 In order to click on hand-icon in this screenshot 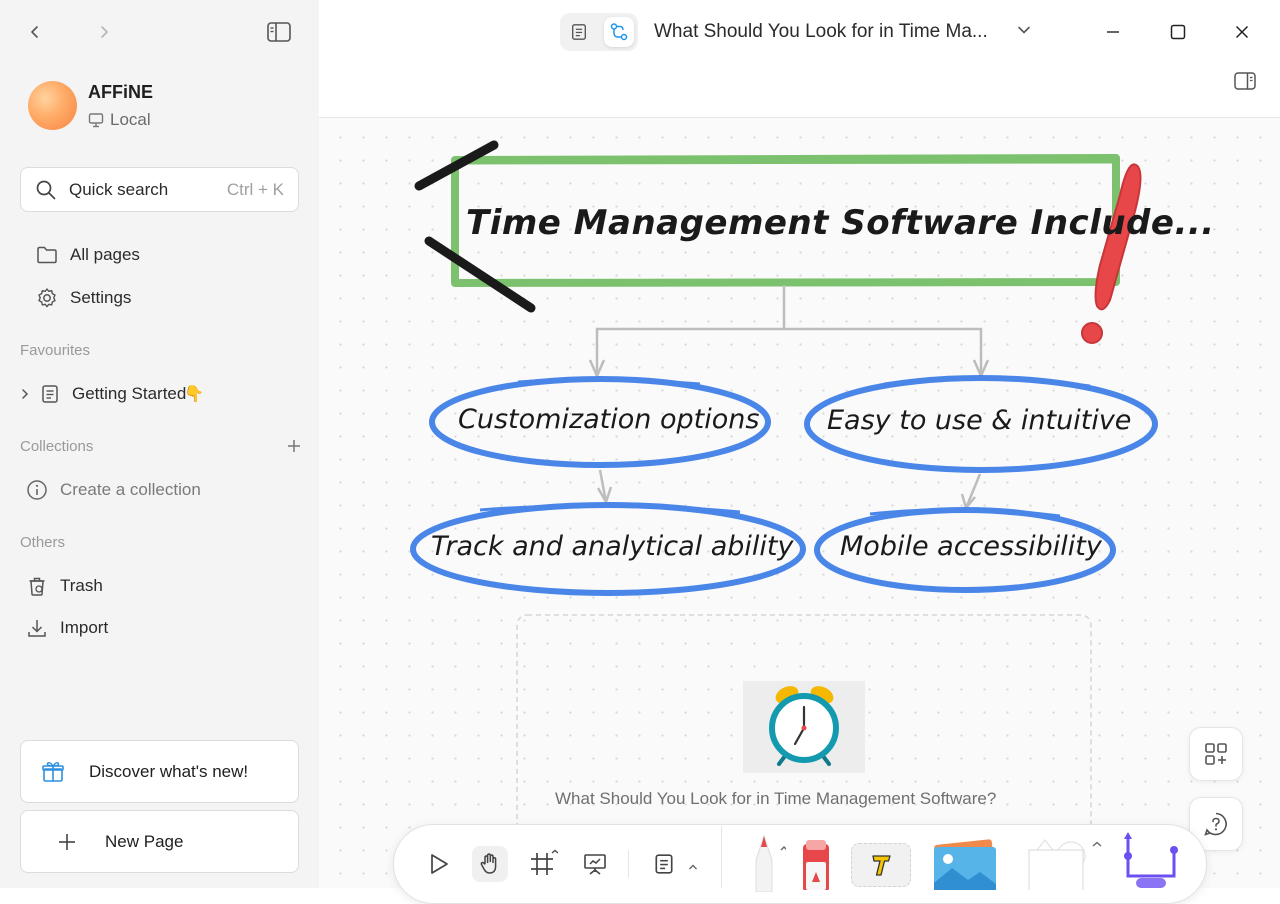, I will do `click(488, 863)`.